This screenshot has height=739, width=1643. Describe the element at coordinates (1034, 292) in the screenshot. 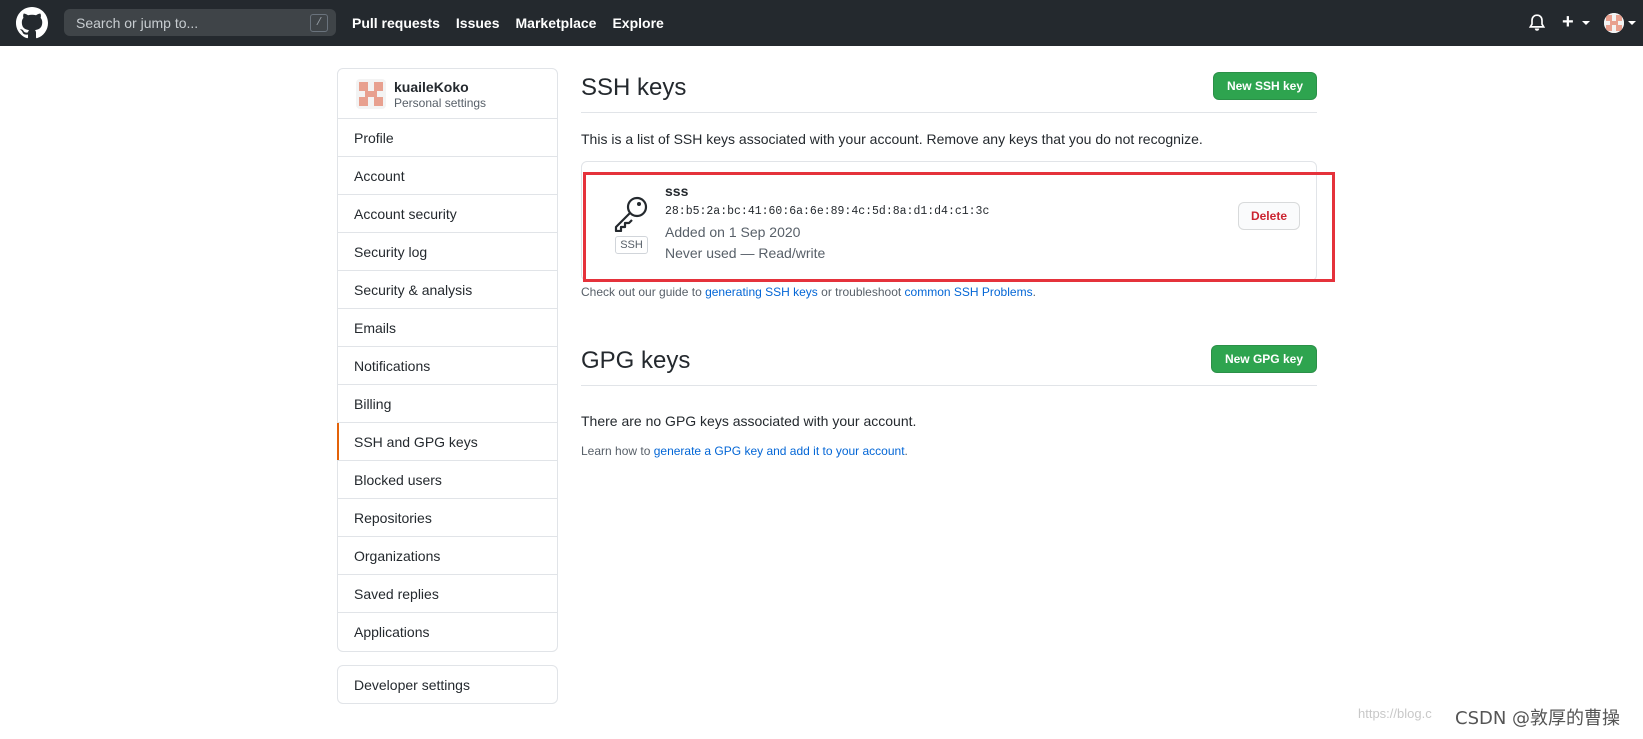

I see `guide-suffix-text: .` at that location.